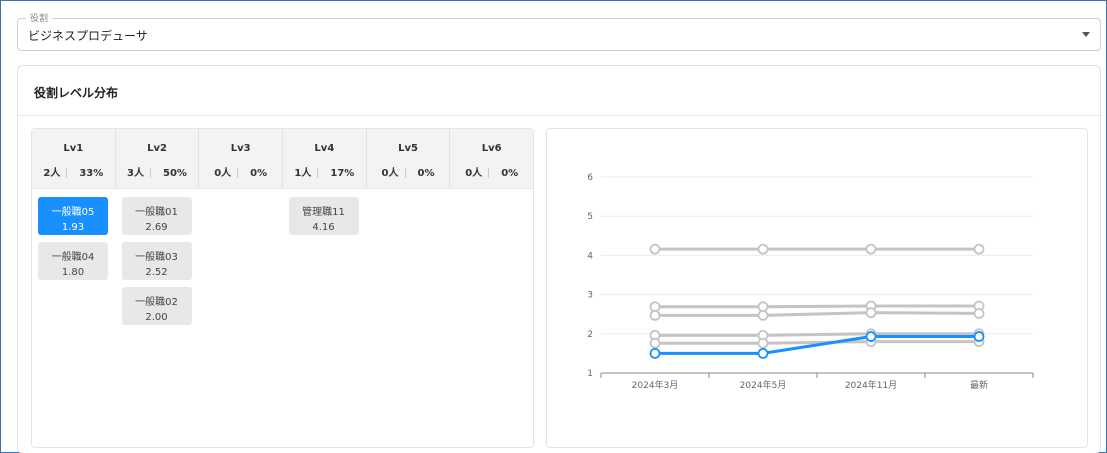  What do you see at coordinates (73, 272) in the screenshot?
I see `member-score: 1.80` at bounding box center [73, 272].